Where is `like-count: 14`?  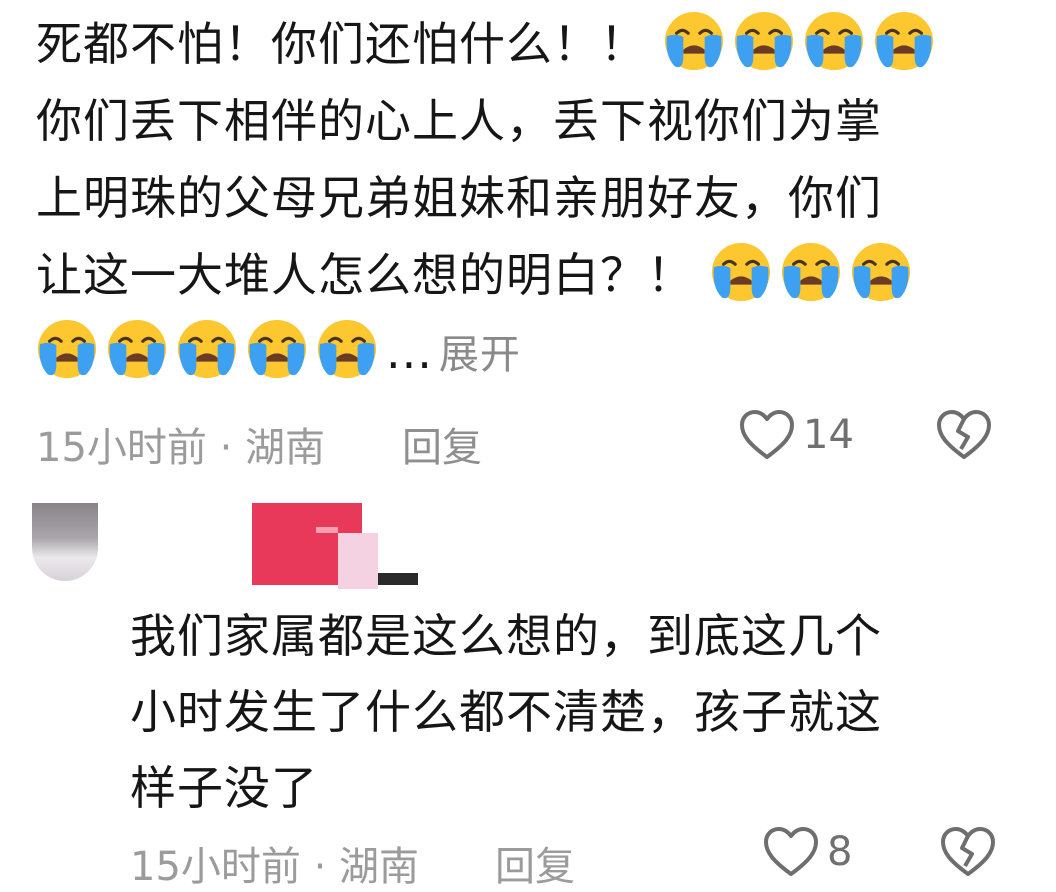
like-count: 14 is located at coordinates (828, 435).